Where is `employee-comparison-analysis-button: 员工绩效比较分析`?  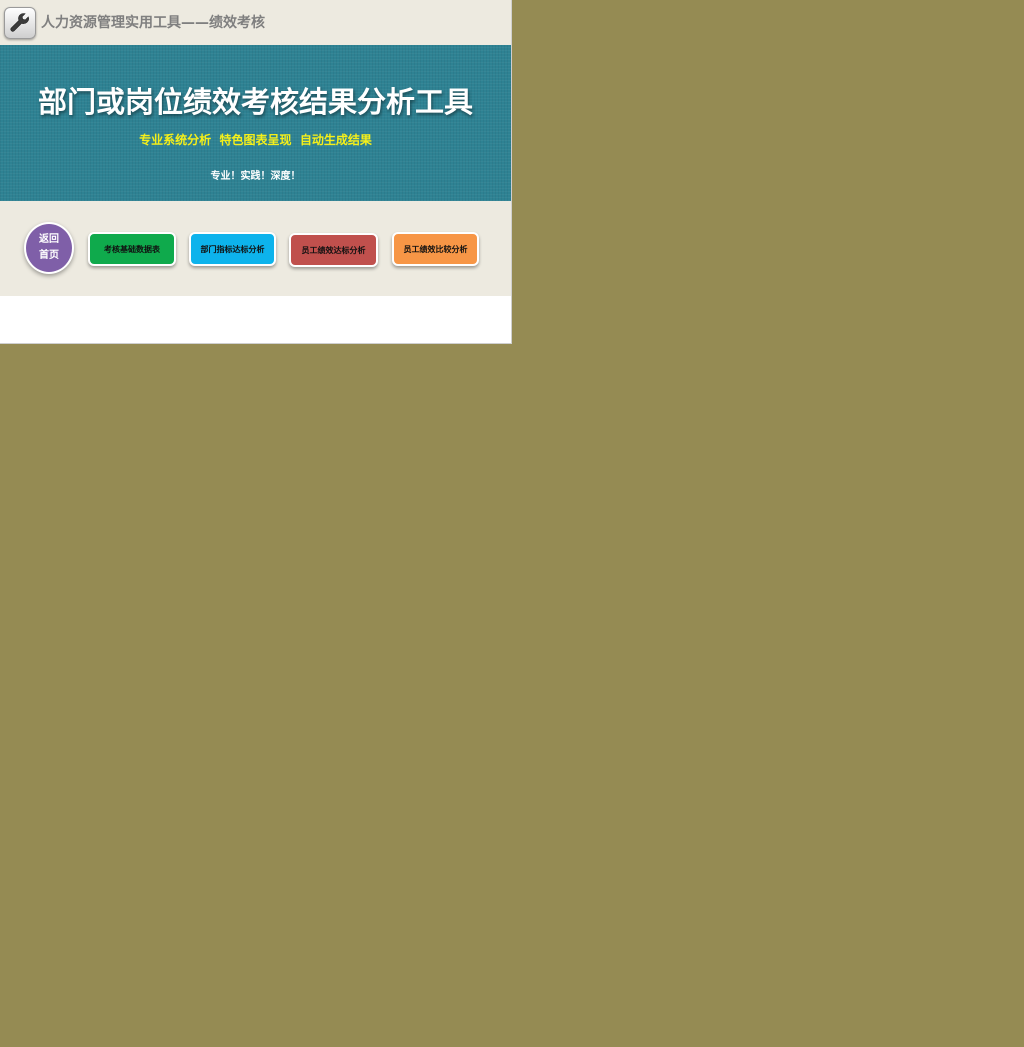 employee-comparison-analysis-button: 员工绩效比较分析 is located at coordinates (435, 249).